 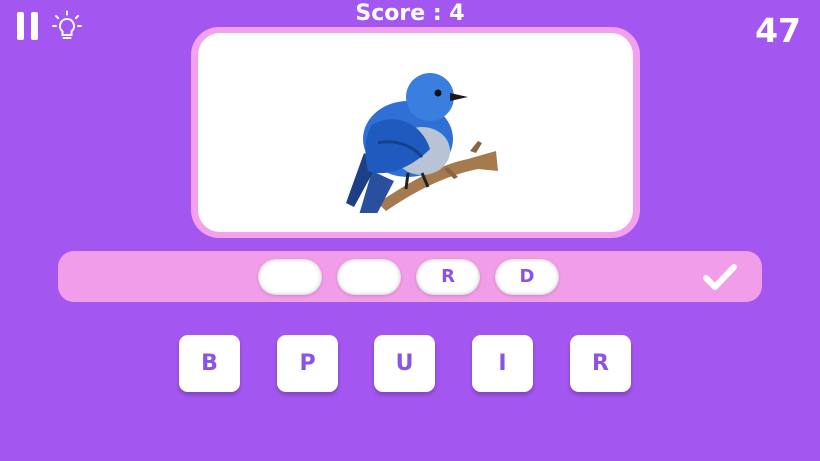 I want to click on letter-tile: R, so click(x=600, y=363).